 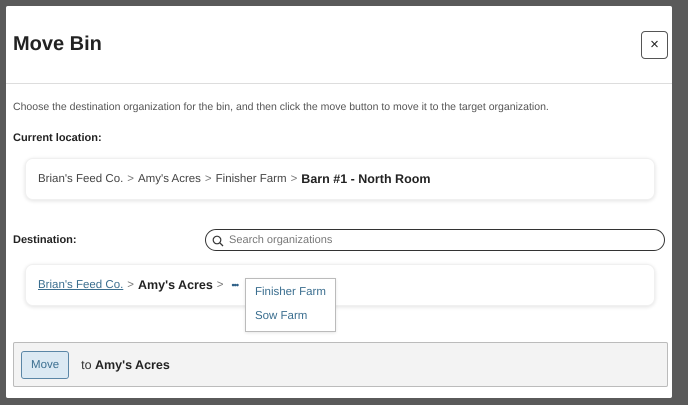 What do you see at coordinates (45, 240) in the screenshot?
I see `destination-label: Destination:` at bounding box center [45, 240].